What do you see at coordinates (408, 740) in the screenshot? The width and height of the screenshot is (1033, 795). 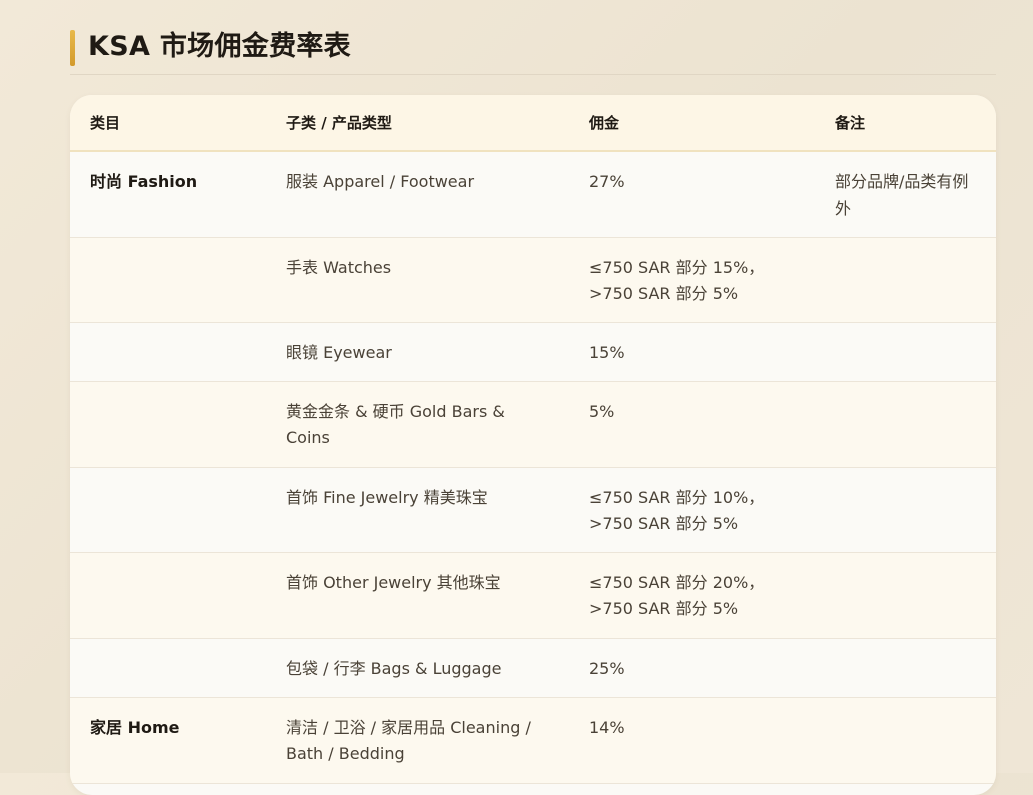 I see `cell-subcategory: 清洁 / 卫浴 / 家居用品 Cleaning / Bath / Bedding` at bounding box center [408, 740].